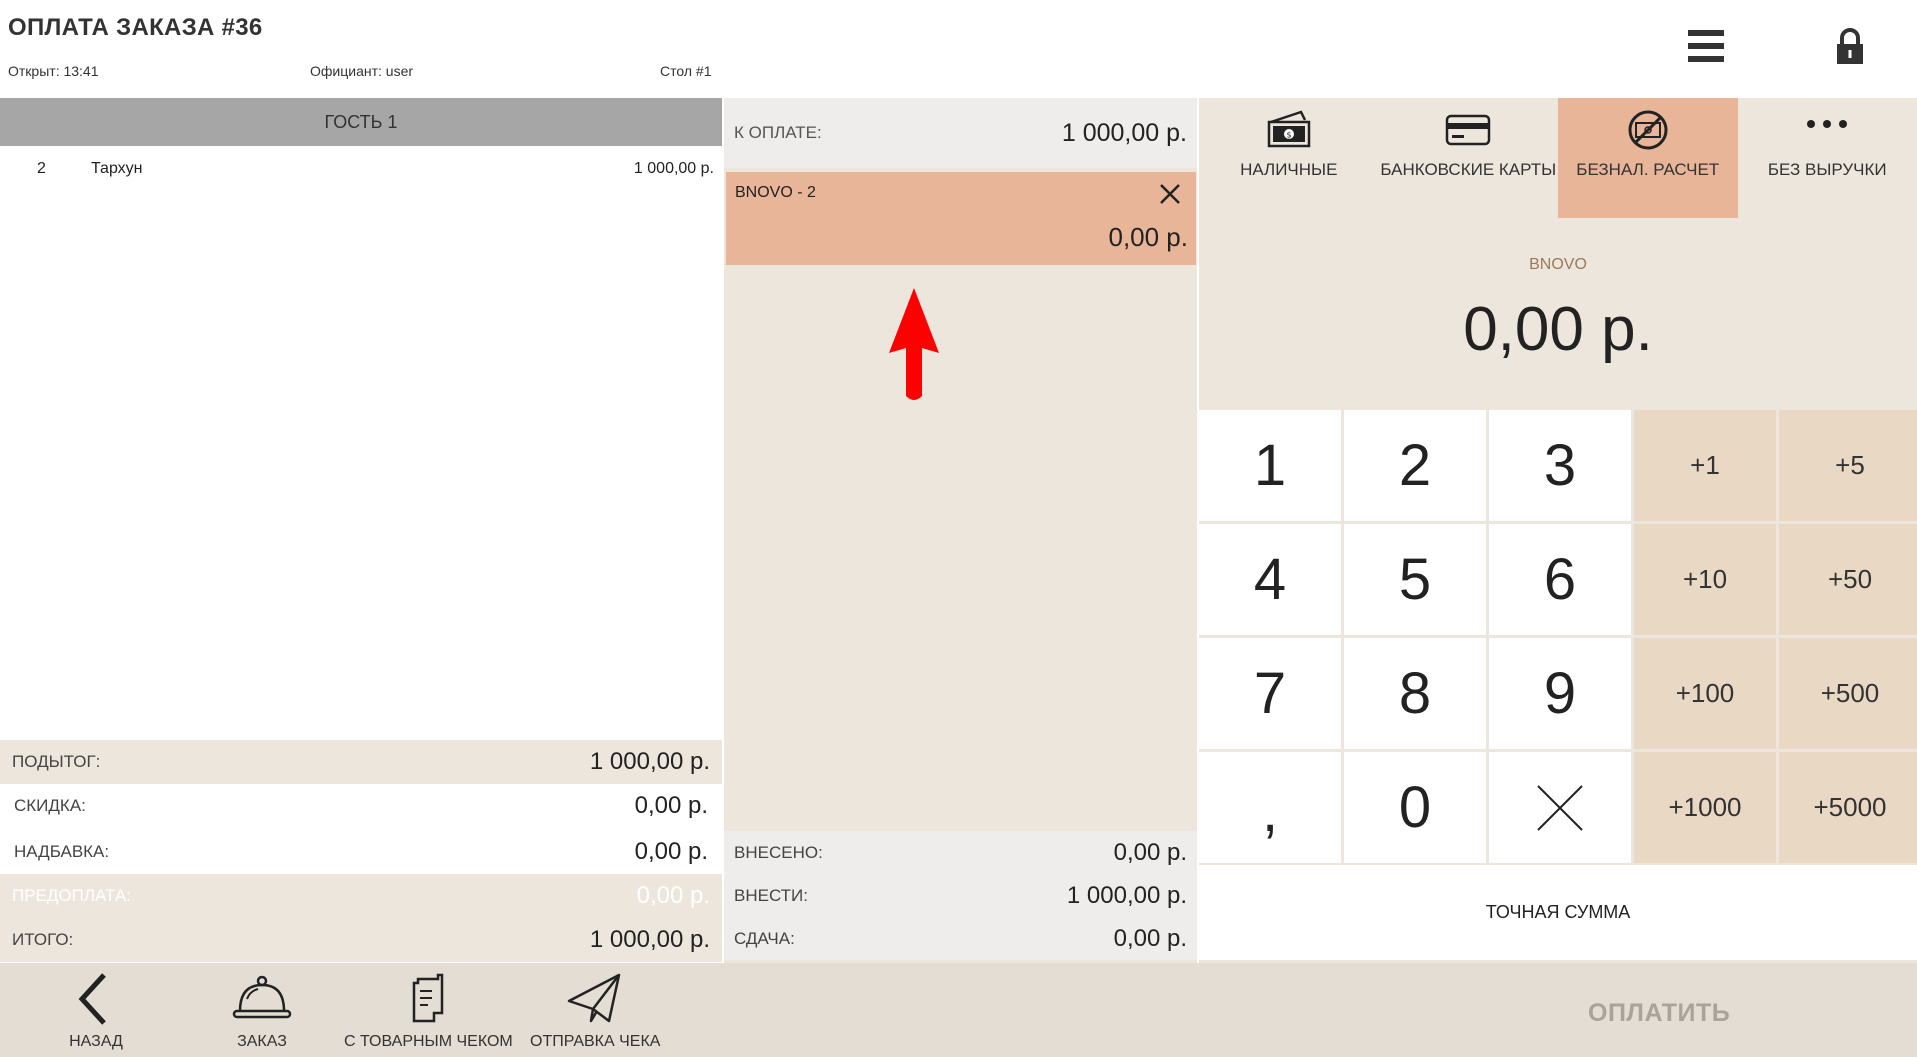 This screenshot has height=1057, width=1917. What do you see at coordinates (1848, 465) in the screenshot?
I see `key-plus-5: +5` at bounding box center [1848, 465].